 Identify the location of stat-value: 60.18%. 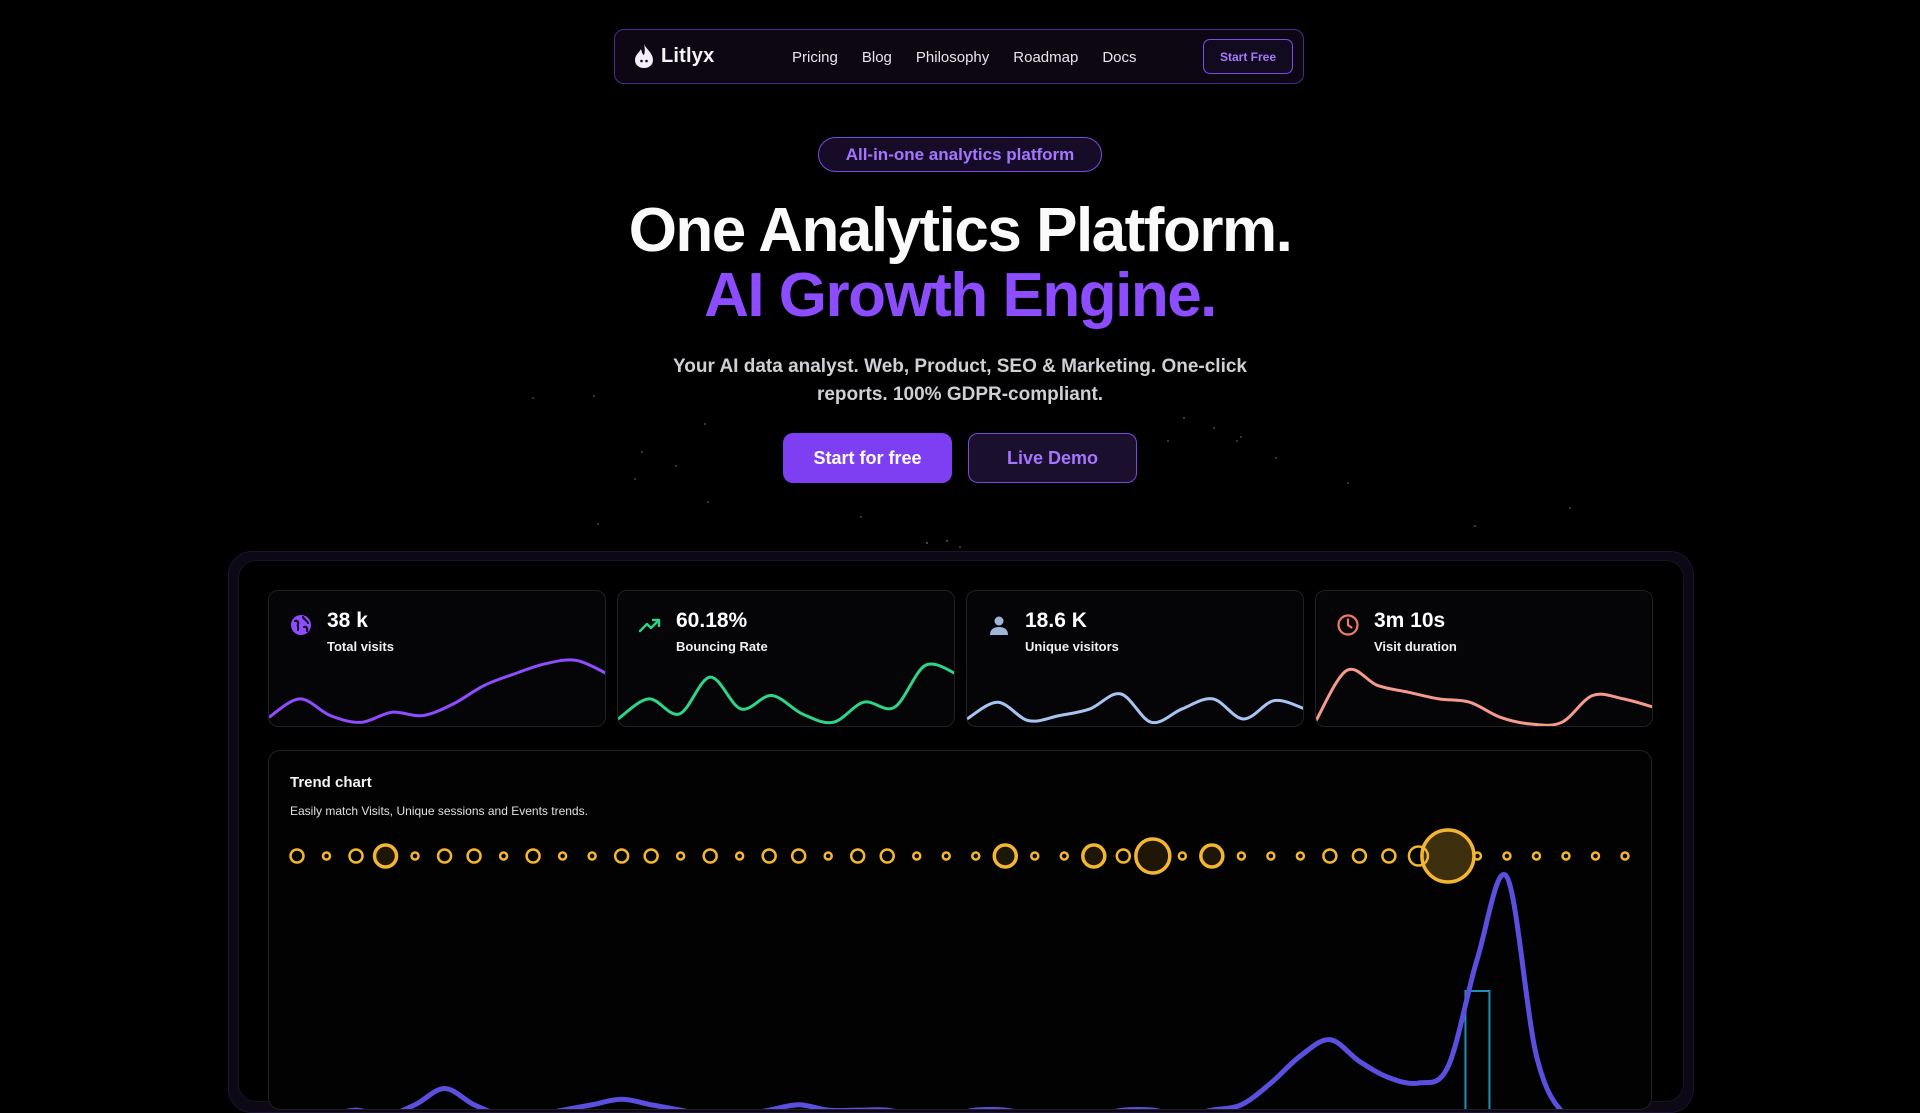
(712, 620).